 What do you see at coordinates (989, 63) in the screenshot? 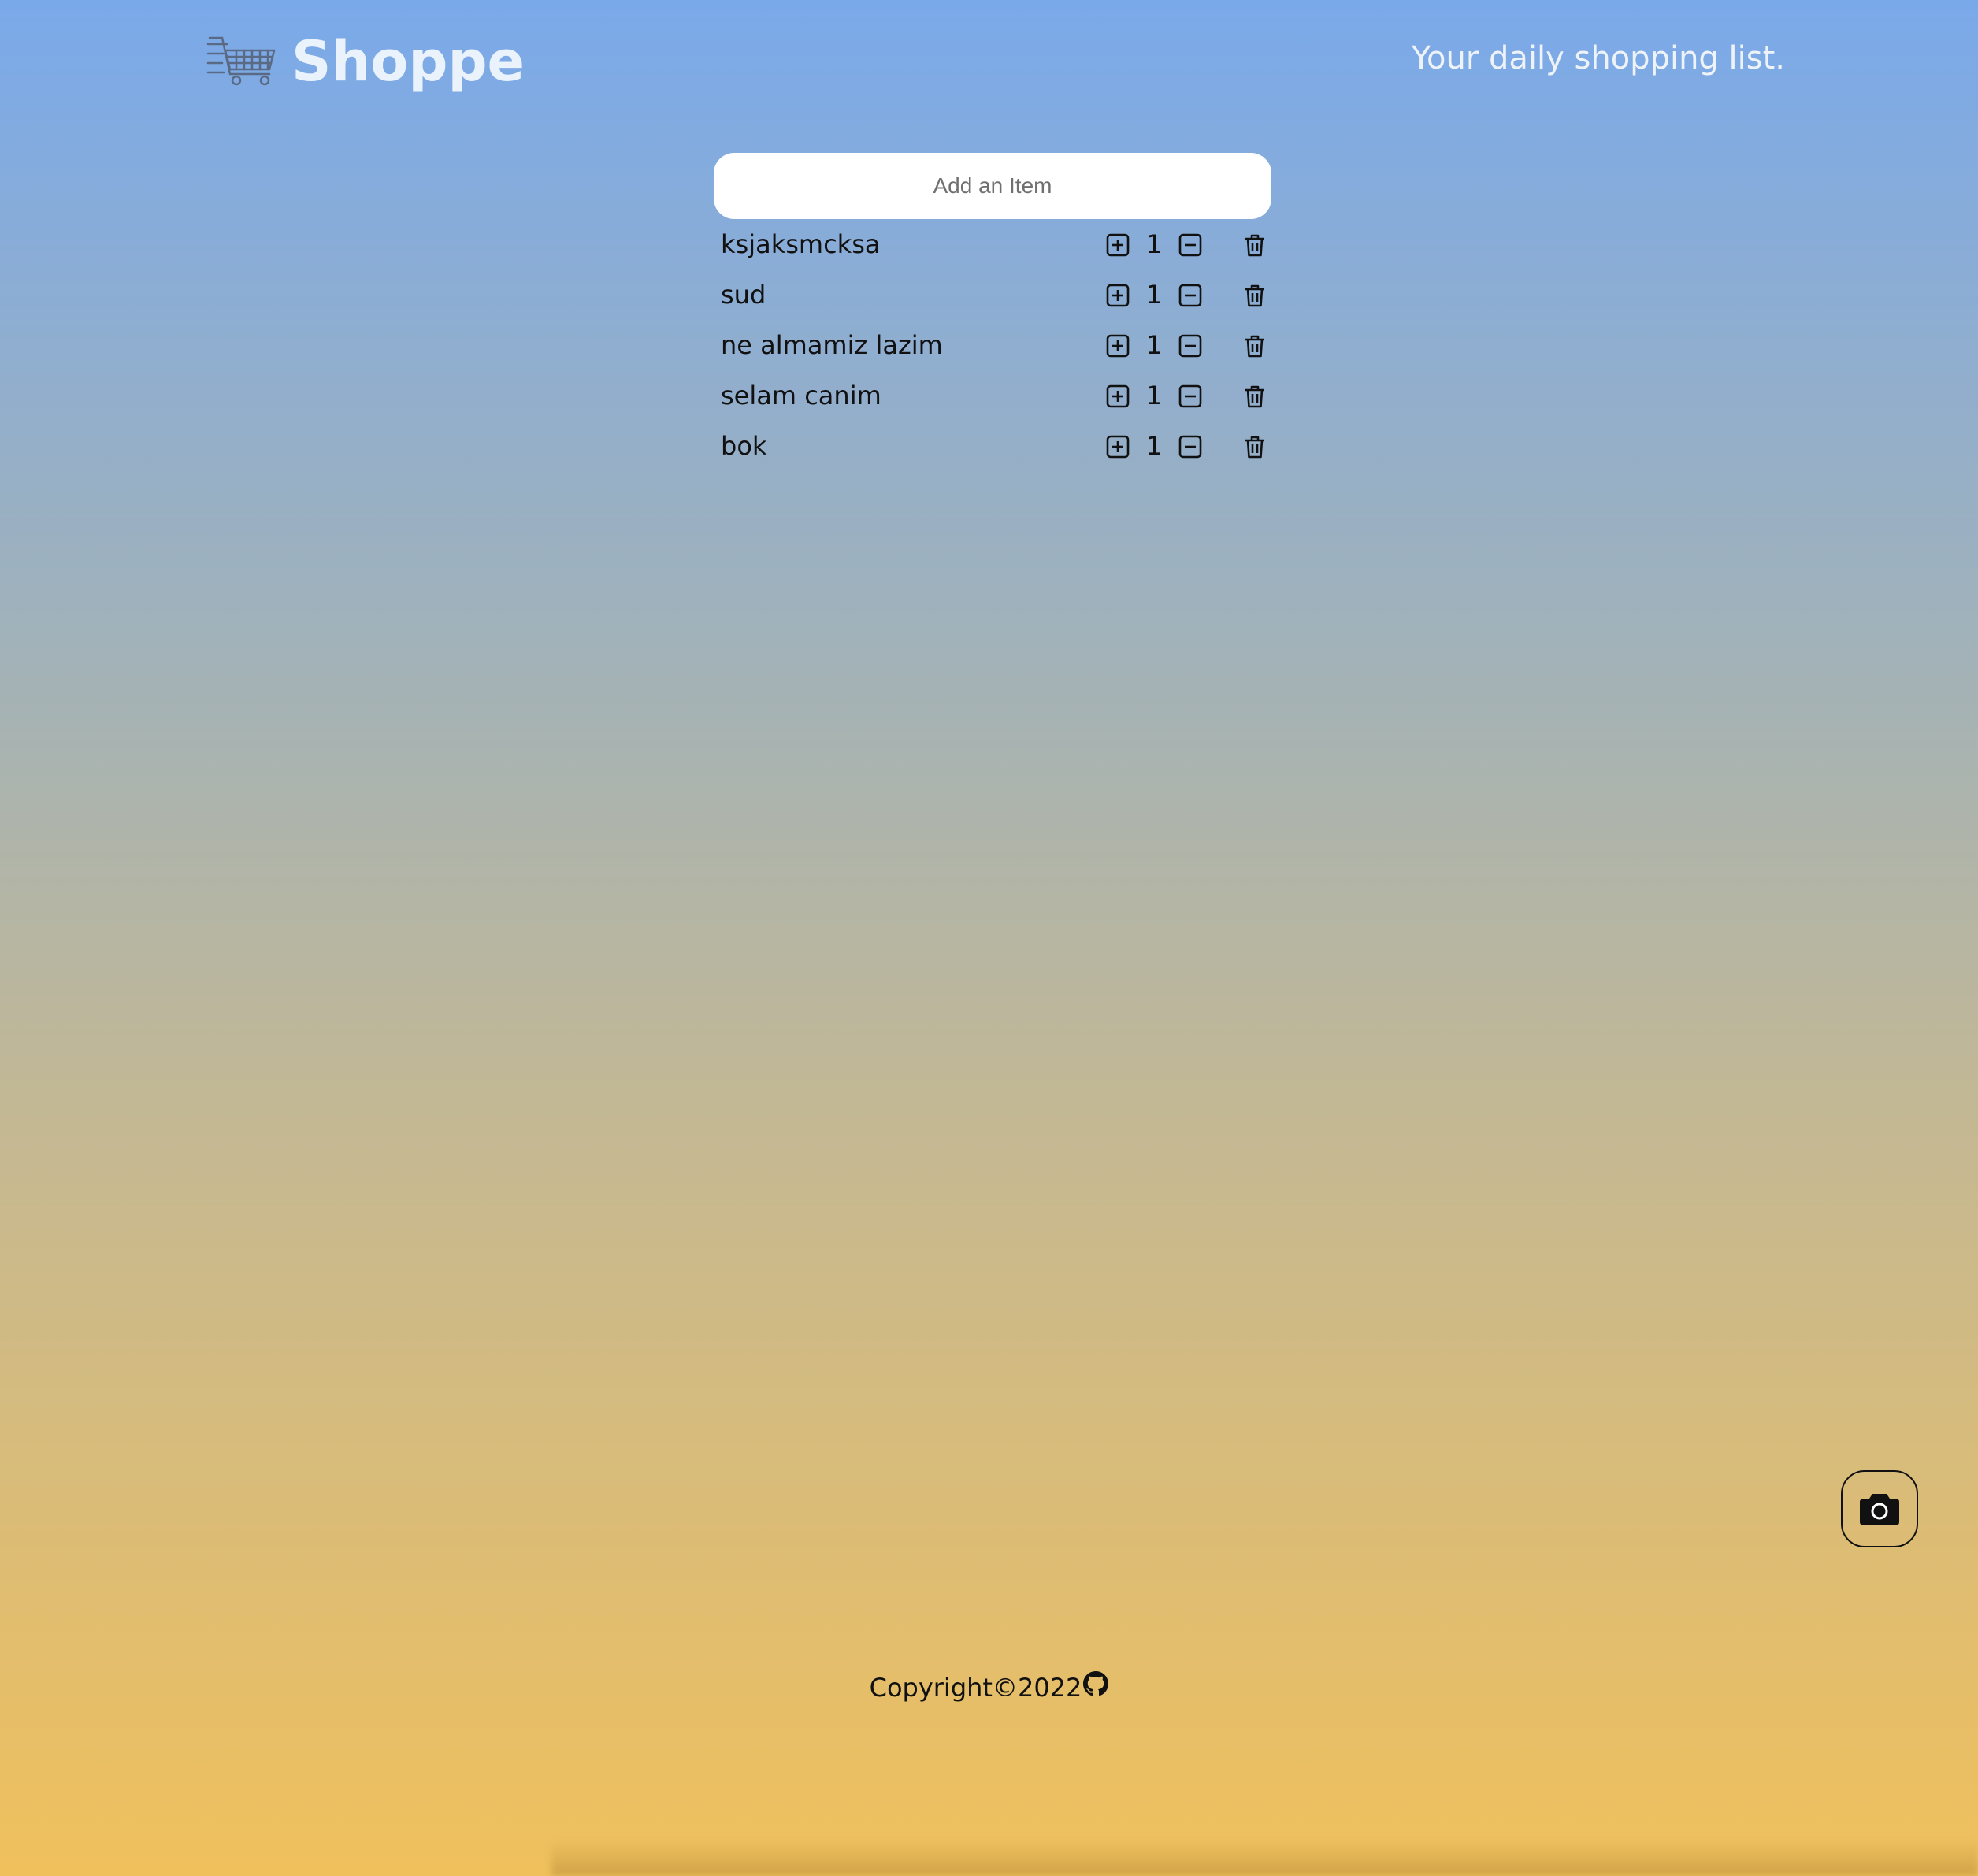
I see `app-header: Shoppe Your daily shopping list.` at bounding box center [989, 63].